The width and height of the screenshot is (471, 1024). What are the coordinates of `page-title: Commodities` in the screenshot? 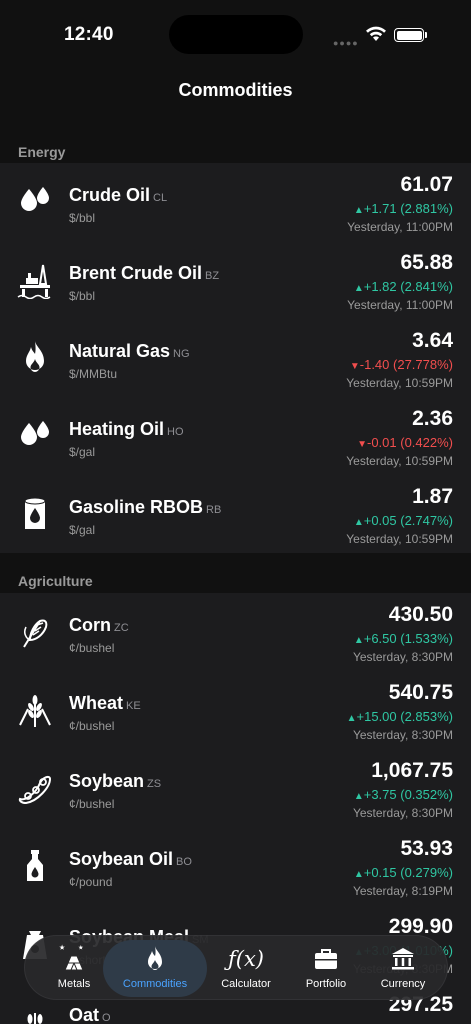 It's located at (235, 90).